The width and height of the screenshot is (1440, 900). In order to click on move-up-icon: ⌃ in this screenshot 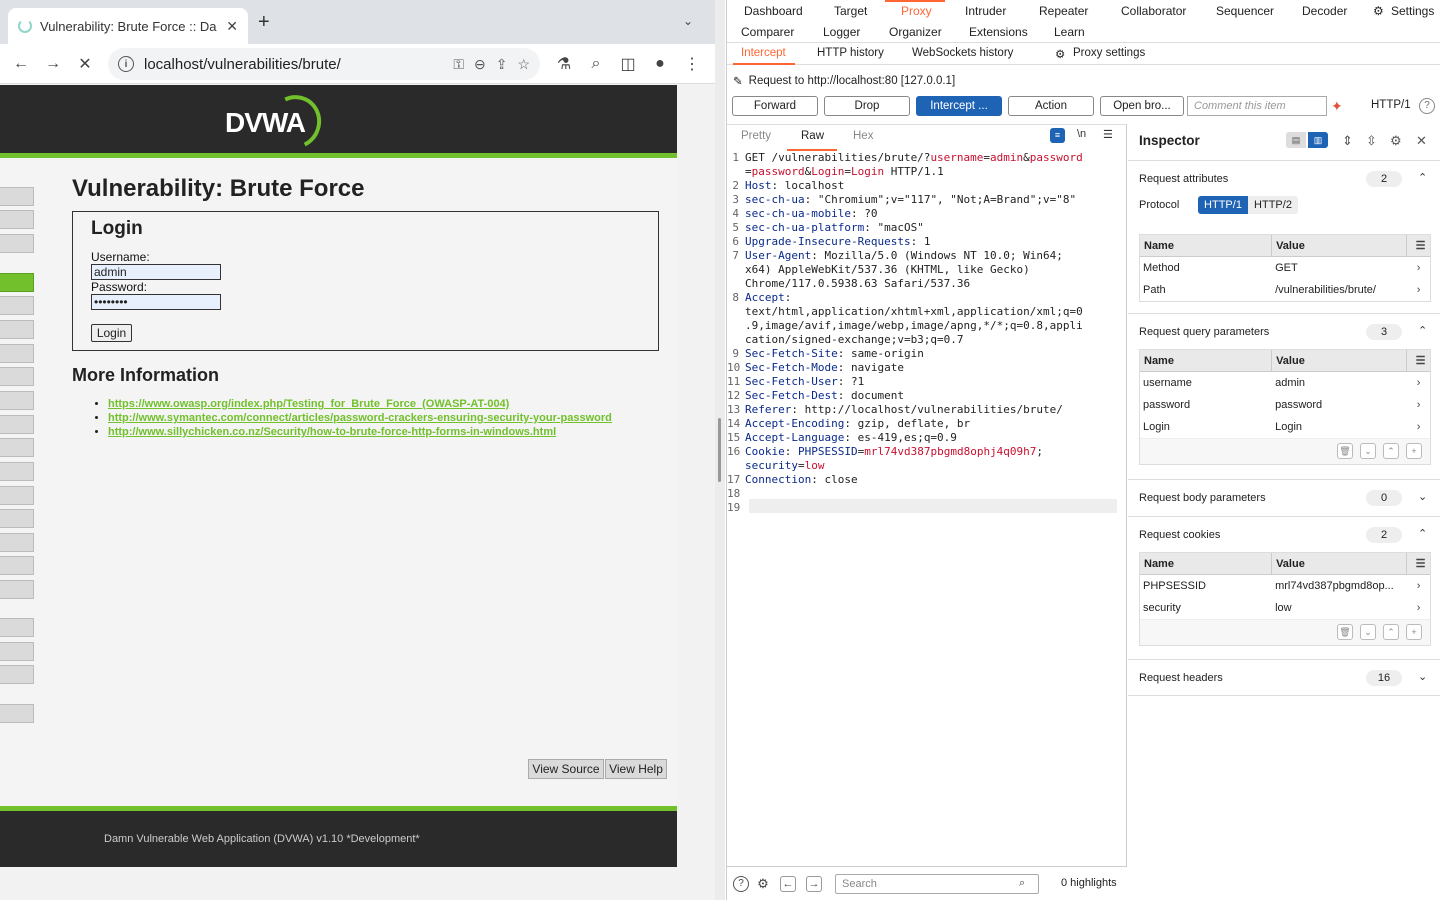, I will do `click(1391, 451)`.